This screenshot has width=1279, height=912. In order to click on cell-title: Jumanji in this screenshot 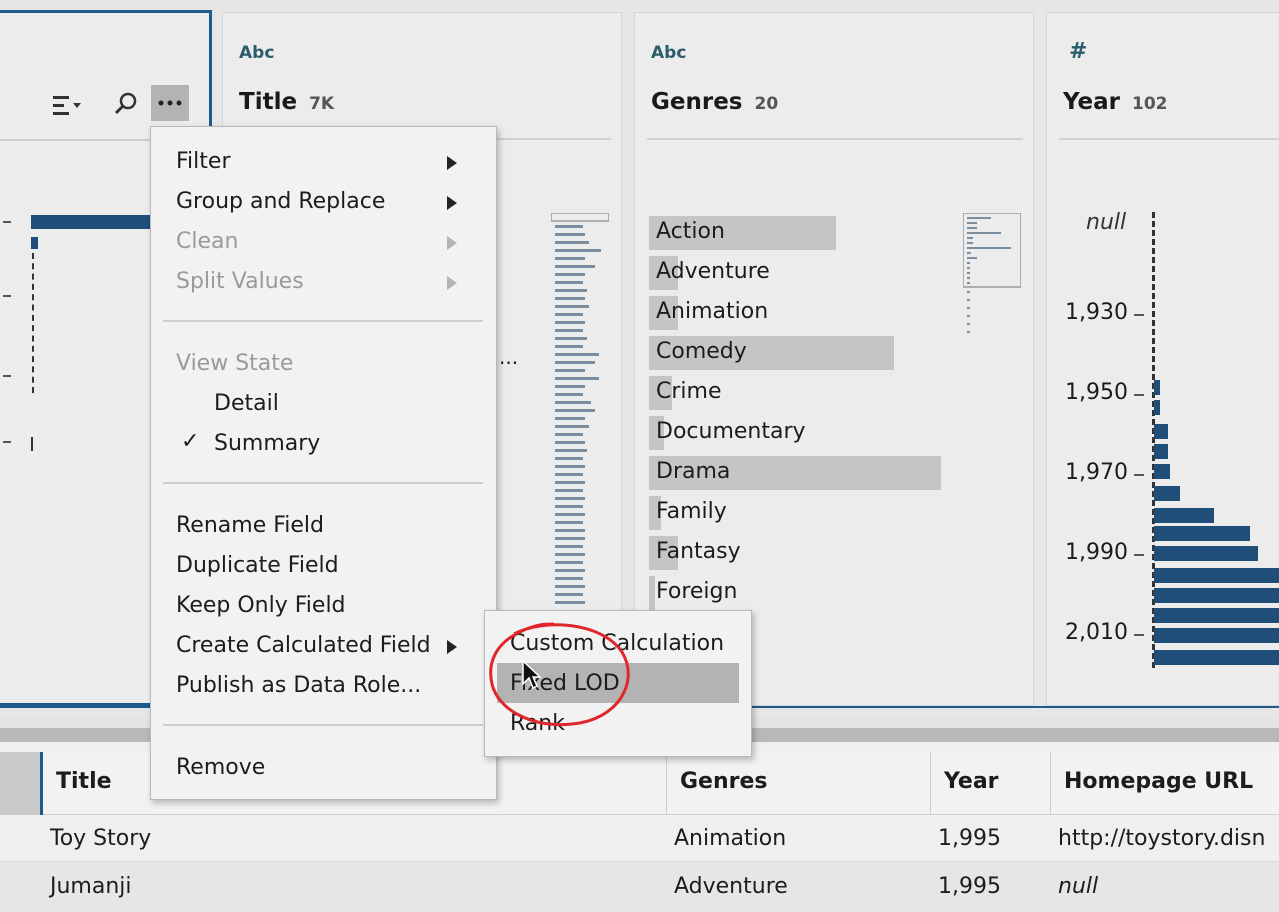, I will do `click(91, 886)`.